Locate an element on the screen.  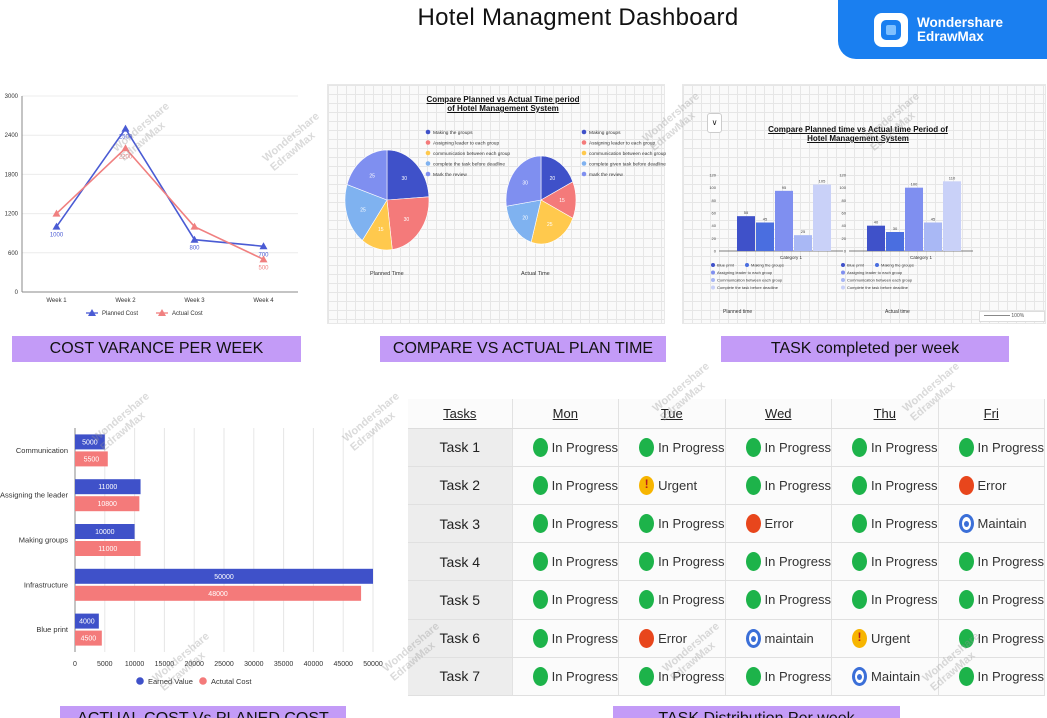
y-tick-label: 40 is located at coordinates (844, 225).